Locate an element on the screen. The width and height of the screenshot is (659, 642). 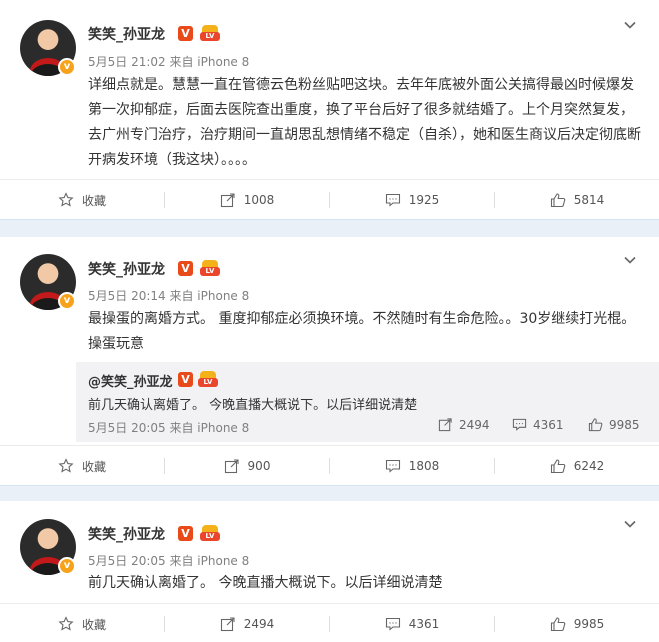
quoted-comment: 4361 is located at coordinates (538, 424).